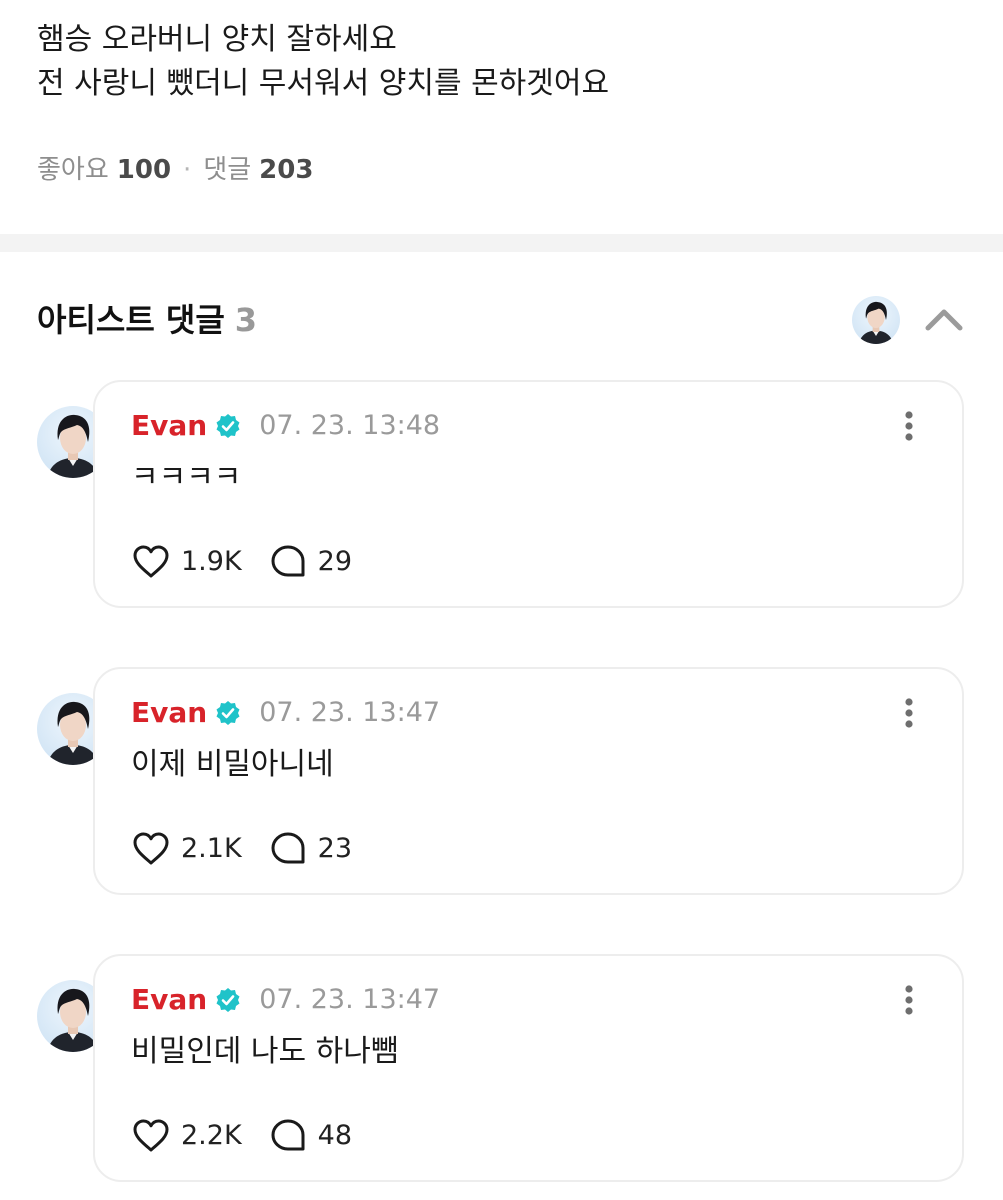 The width and height of the screenshot is (1003, 1200). I want to click on comment-actions: 1.9K 29, so click(241, 562).